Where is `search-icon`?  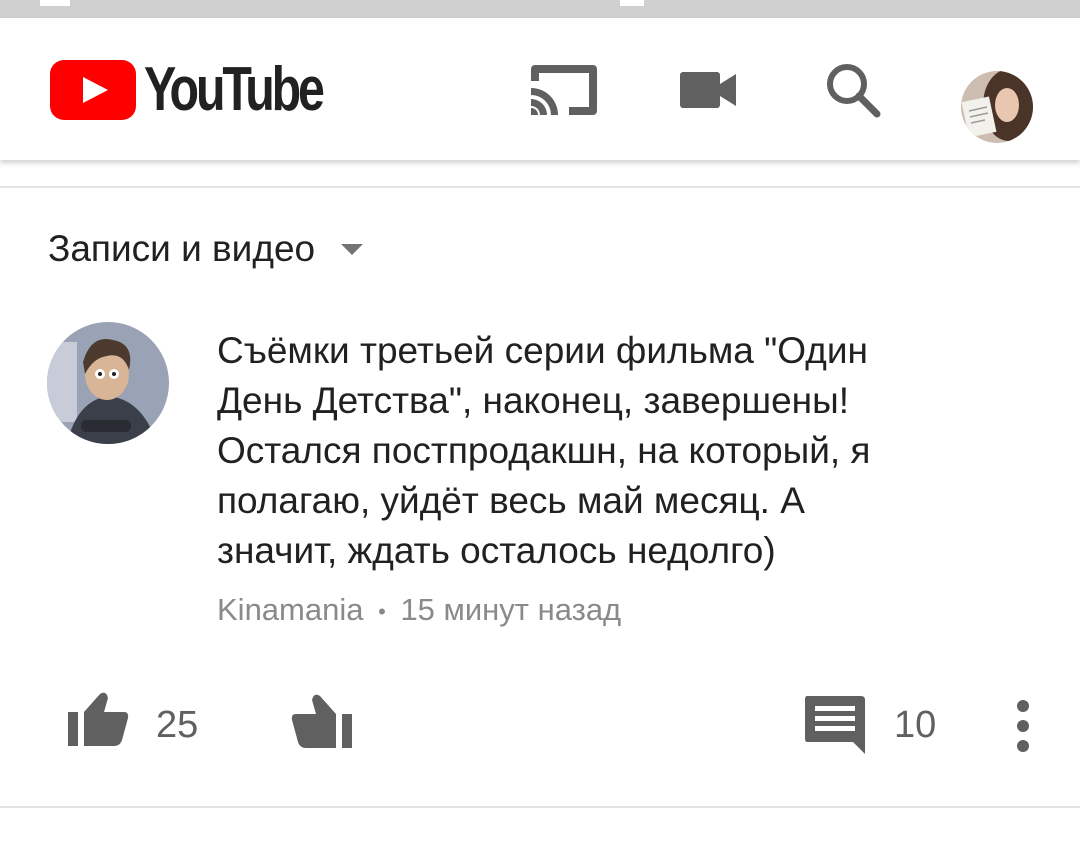
search-icon is located at coordinates (853, 90).